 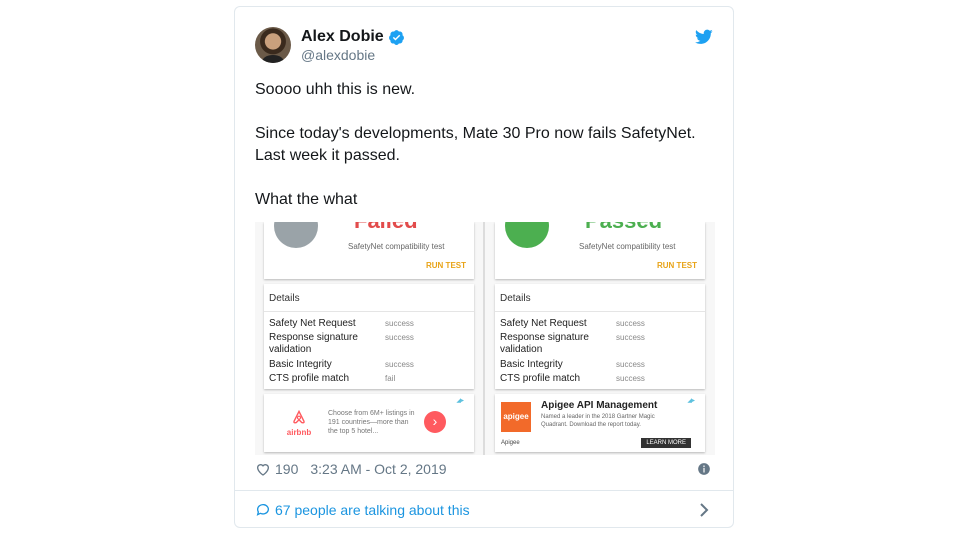 What do you see at coordinates (704, 37) in the screenshot?
I see `twitter-bird-icon` at bounding box center [704, 37].